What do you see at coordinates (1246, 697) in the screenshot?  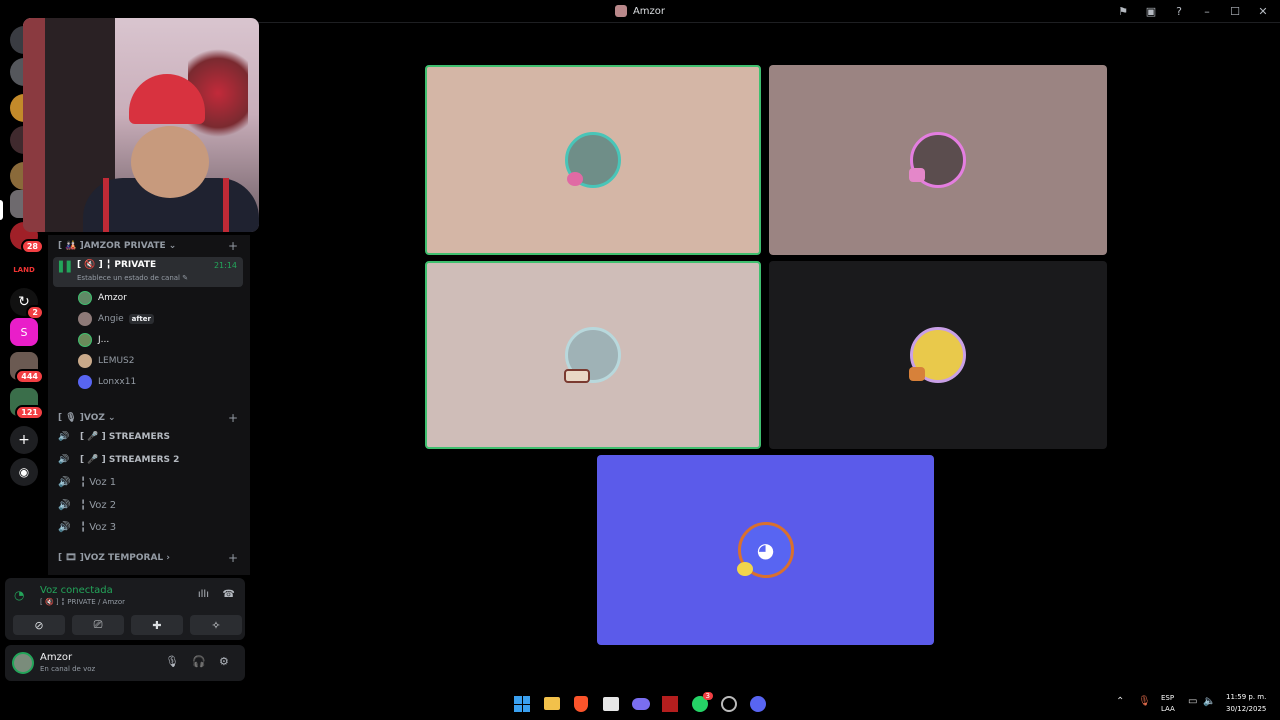 I see `clock-time: 11:59 p. m.` at bounding box center [1246, 697].